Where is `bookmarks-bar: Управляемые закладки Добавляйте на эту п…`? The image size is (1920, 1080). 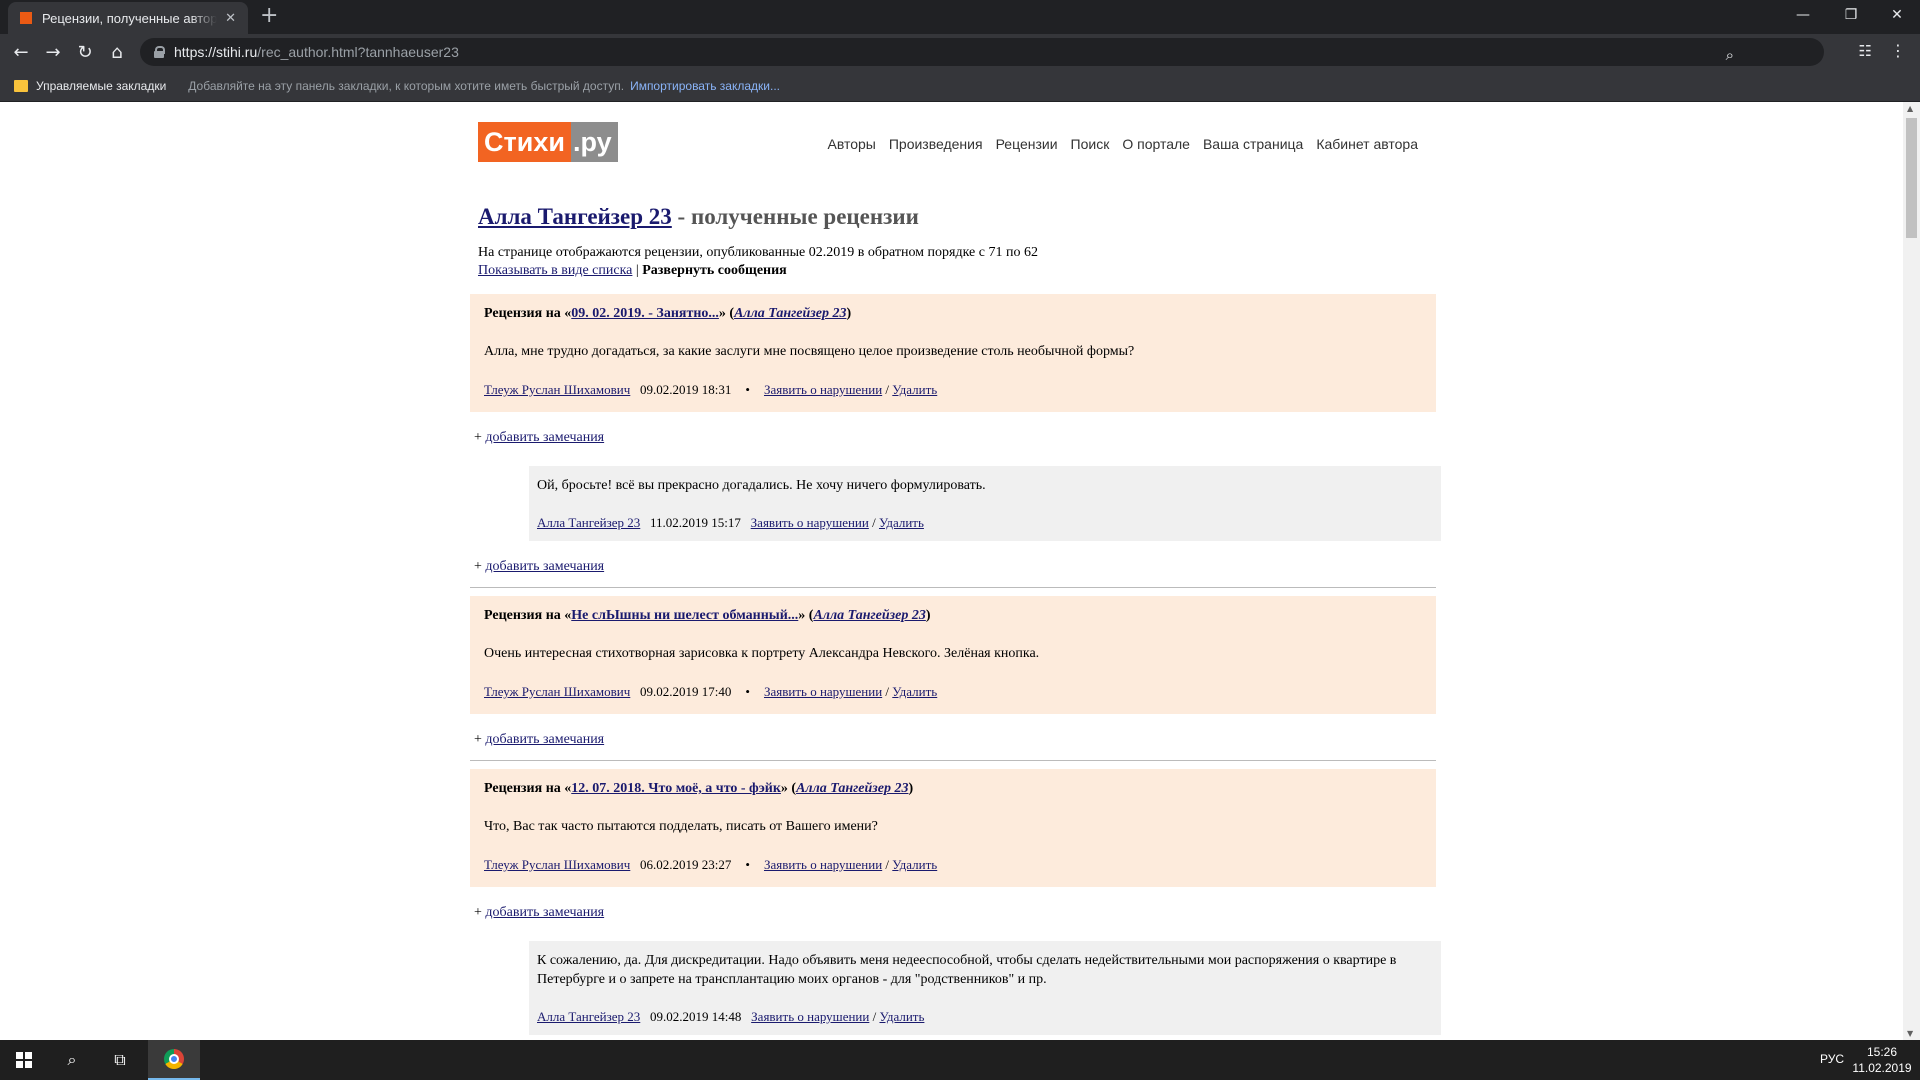
bookmarks-bar: Управляемые закладки Добавляйте на эту п… is located at coordinates (960, 86).